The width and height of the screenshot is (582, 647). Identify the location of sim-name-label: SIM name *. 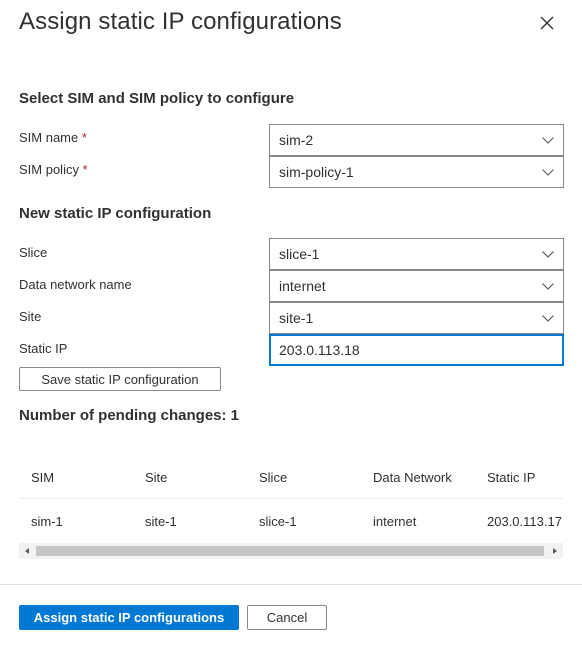
(53, 137).